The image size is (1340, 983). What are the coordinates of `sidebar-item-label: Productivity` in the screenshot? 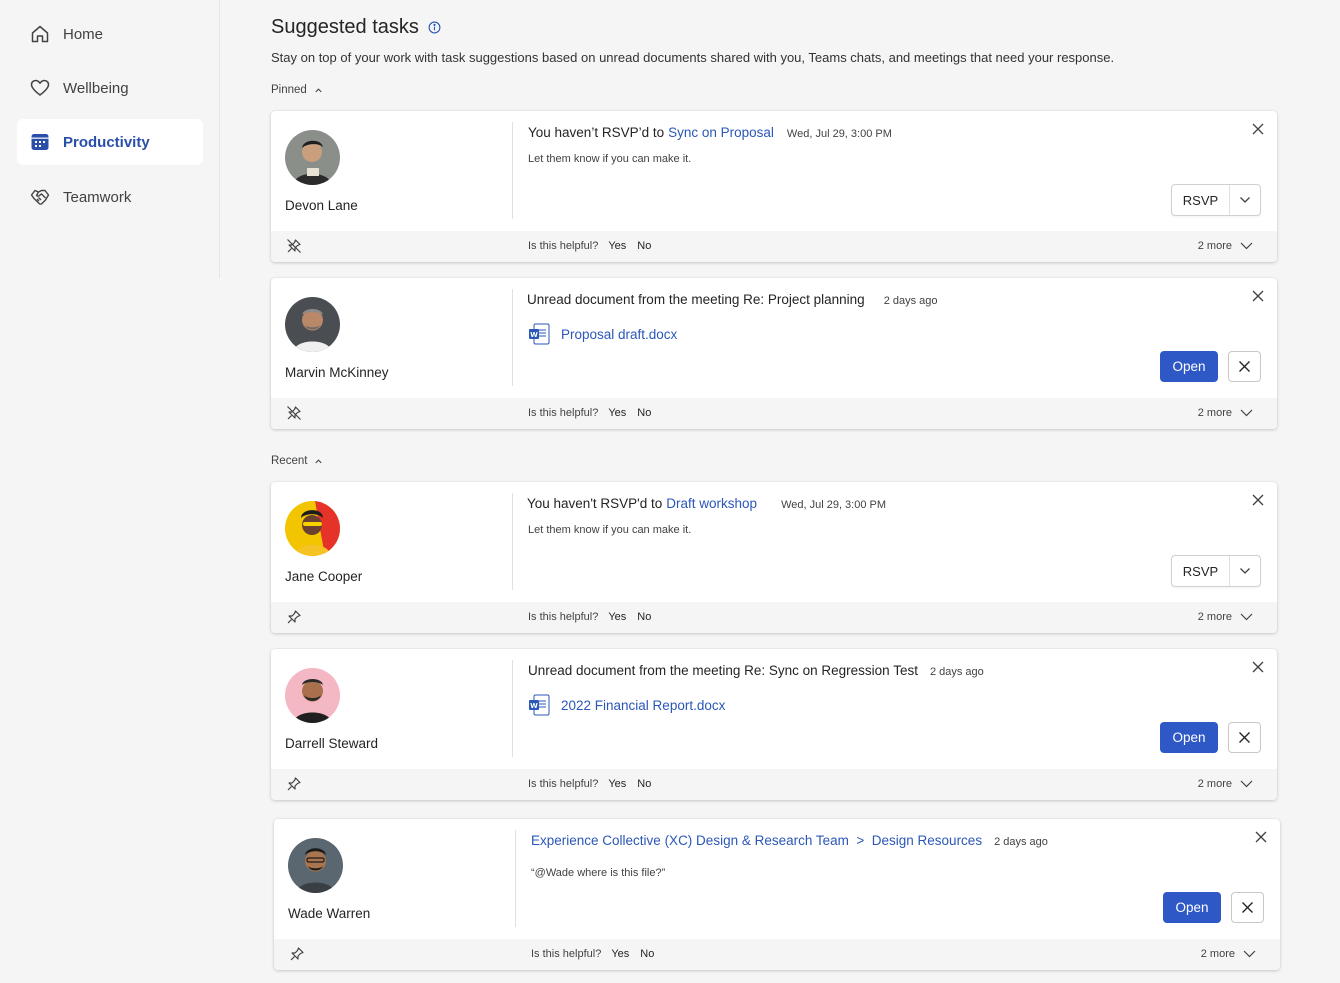 It's located at (106, 142).